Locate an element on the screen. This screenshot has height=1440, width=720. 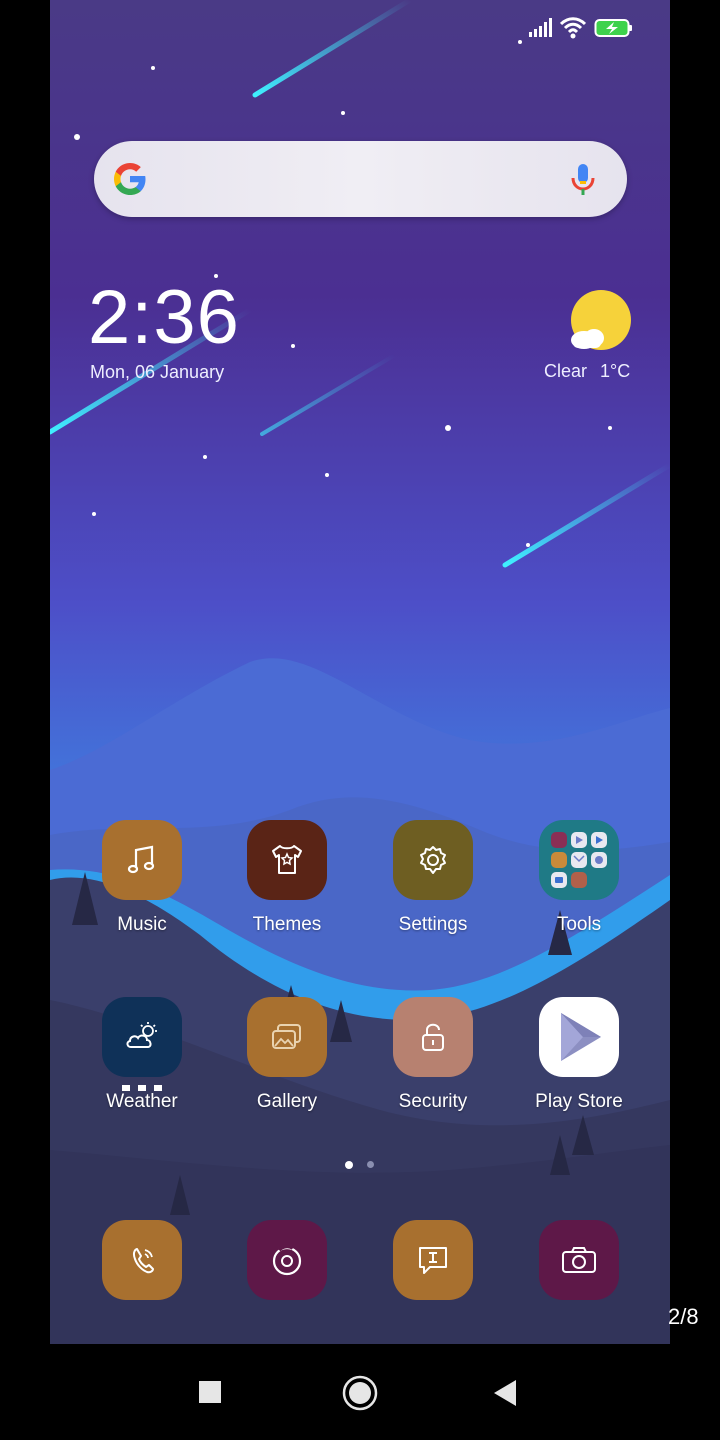
dock-messages-tile is located at coordinates (433, 1260).